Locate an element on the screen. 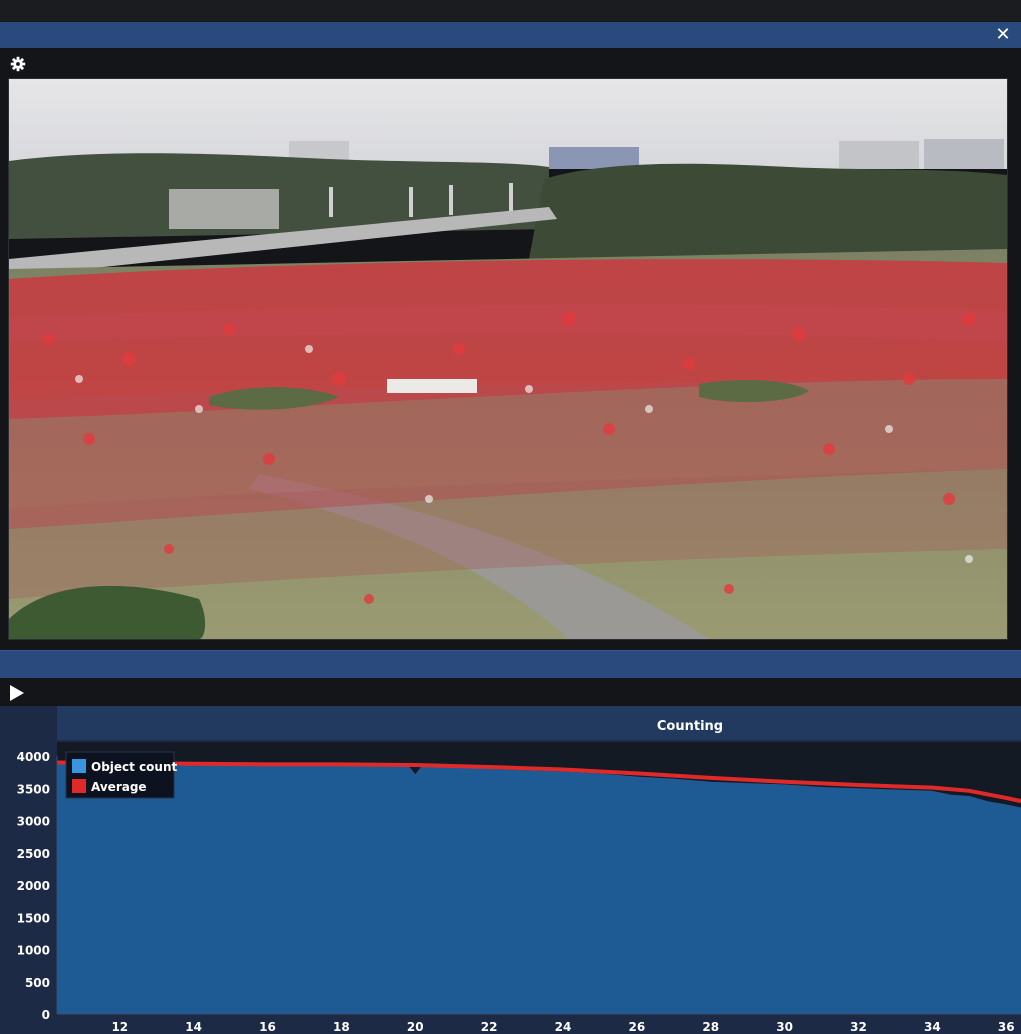 The image size is (1021, 1034). y-tick-label: 4000 is located at coordinates (33, 757).